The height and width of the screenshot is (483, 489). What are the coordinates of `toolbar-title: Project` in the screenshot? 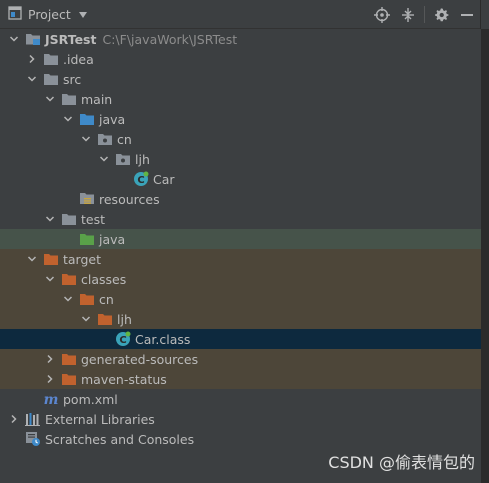 It's located at (49, 14).